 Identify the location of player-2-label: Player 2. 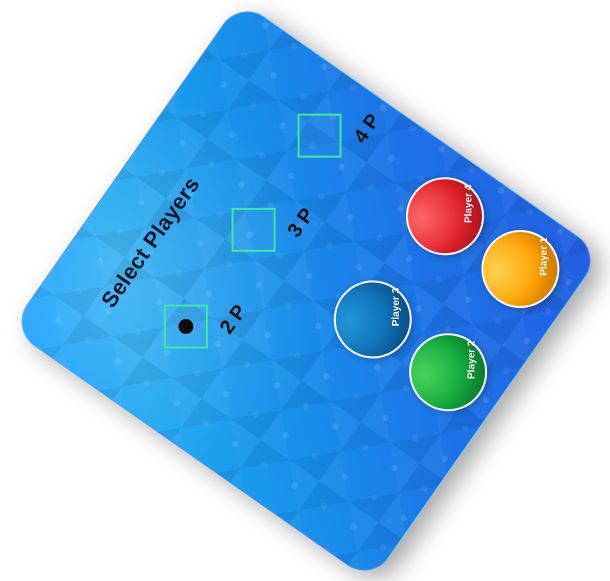
(472, 360).